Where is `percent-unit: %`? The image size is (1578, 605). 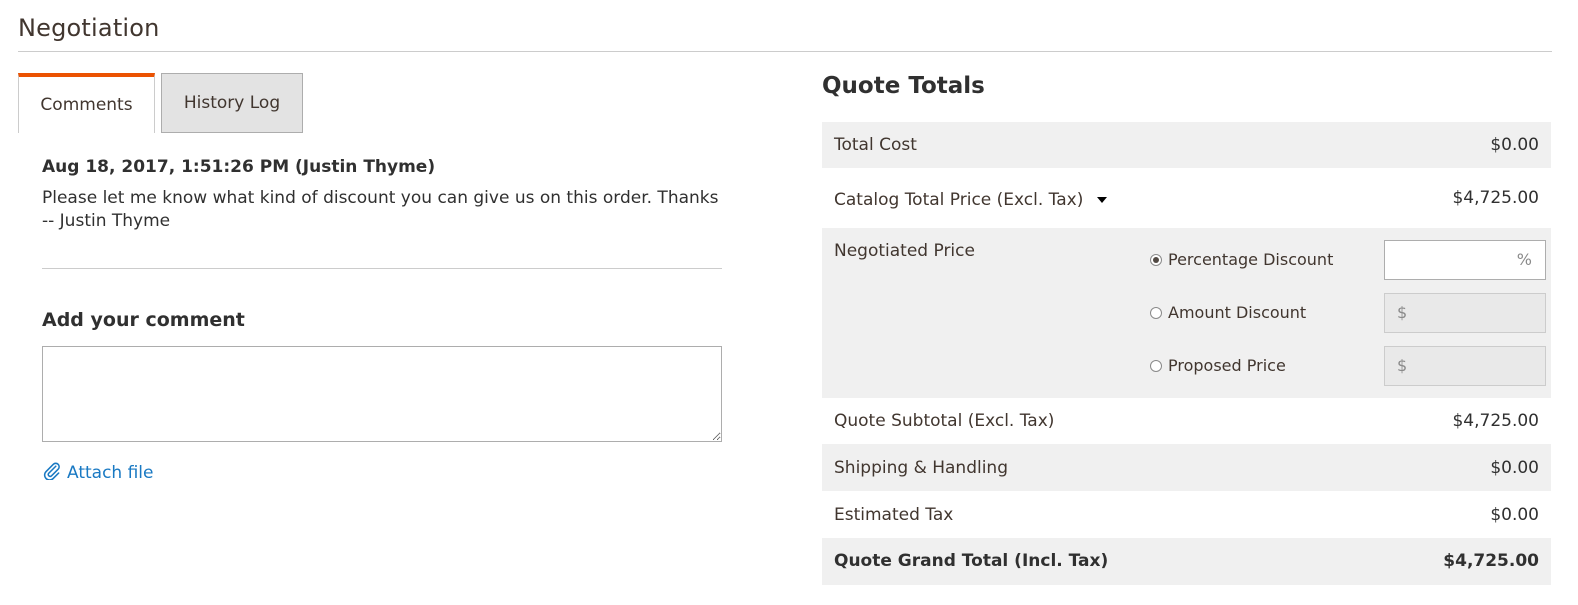
percent-unit: % is located at coordinates (1524, 259).